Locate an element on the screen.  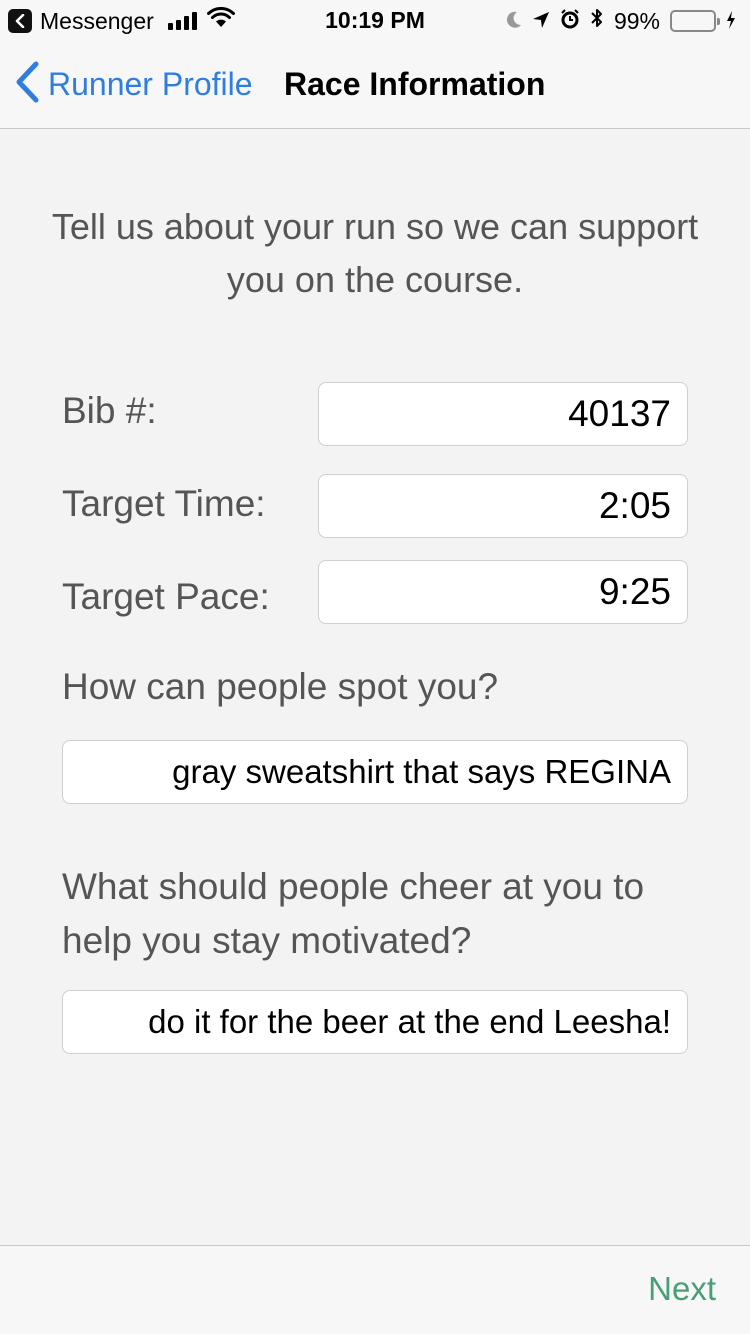
target-time-label: Target Time: is located at coordinates (164, 503).